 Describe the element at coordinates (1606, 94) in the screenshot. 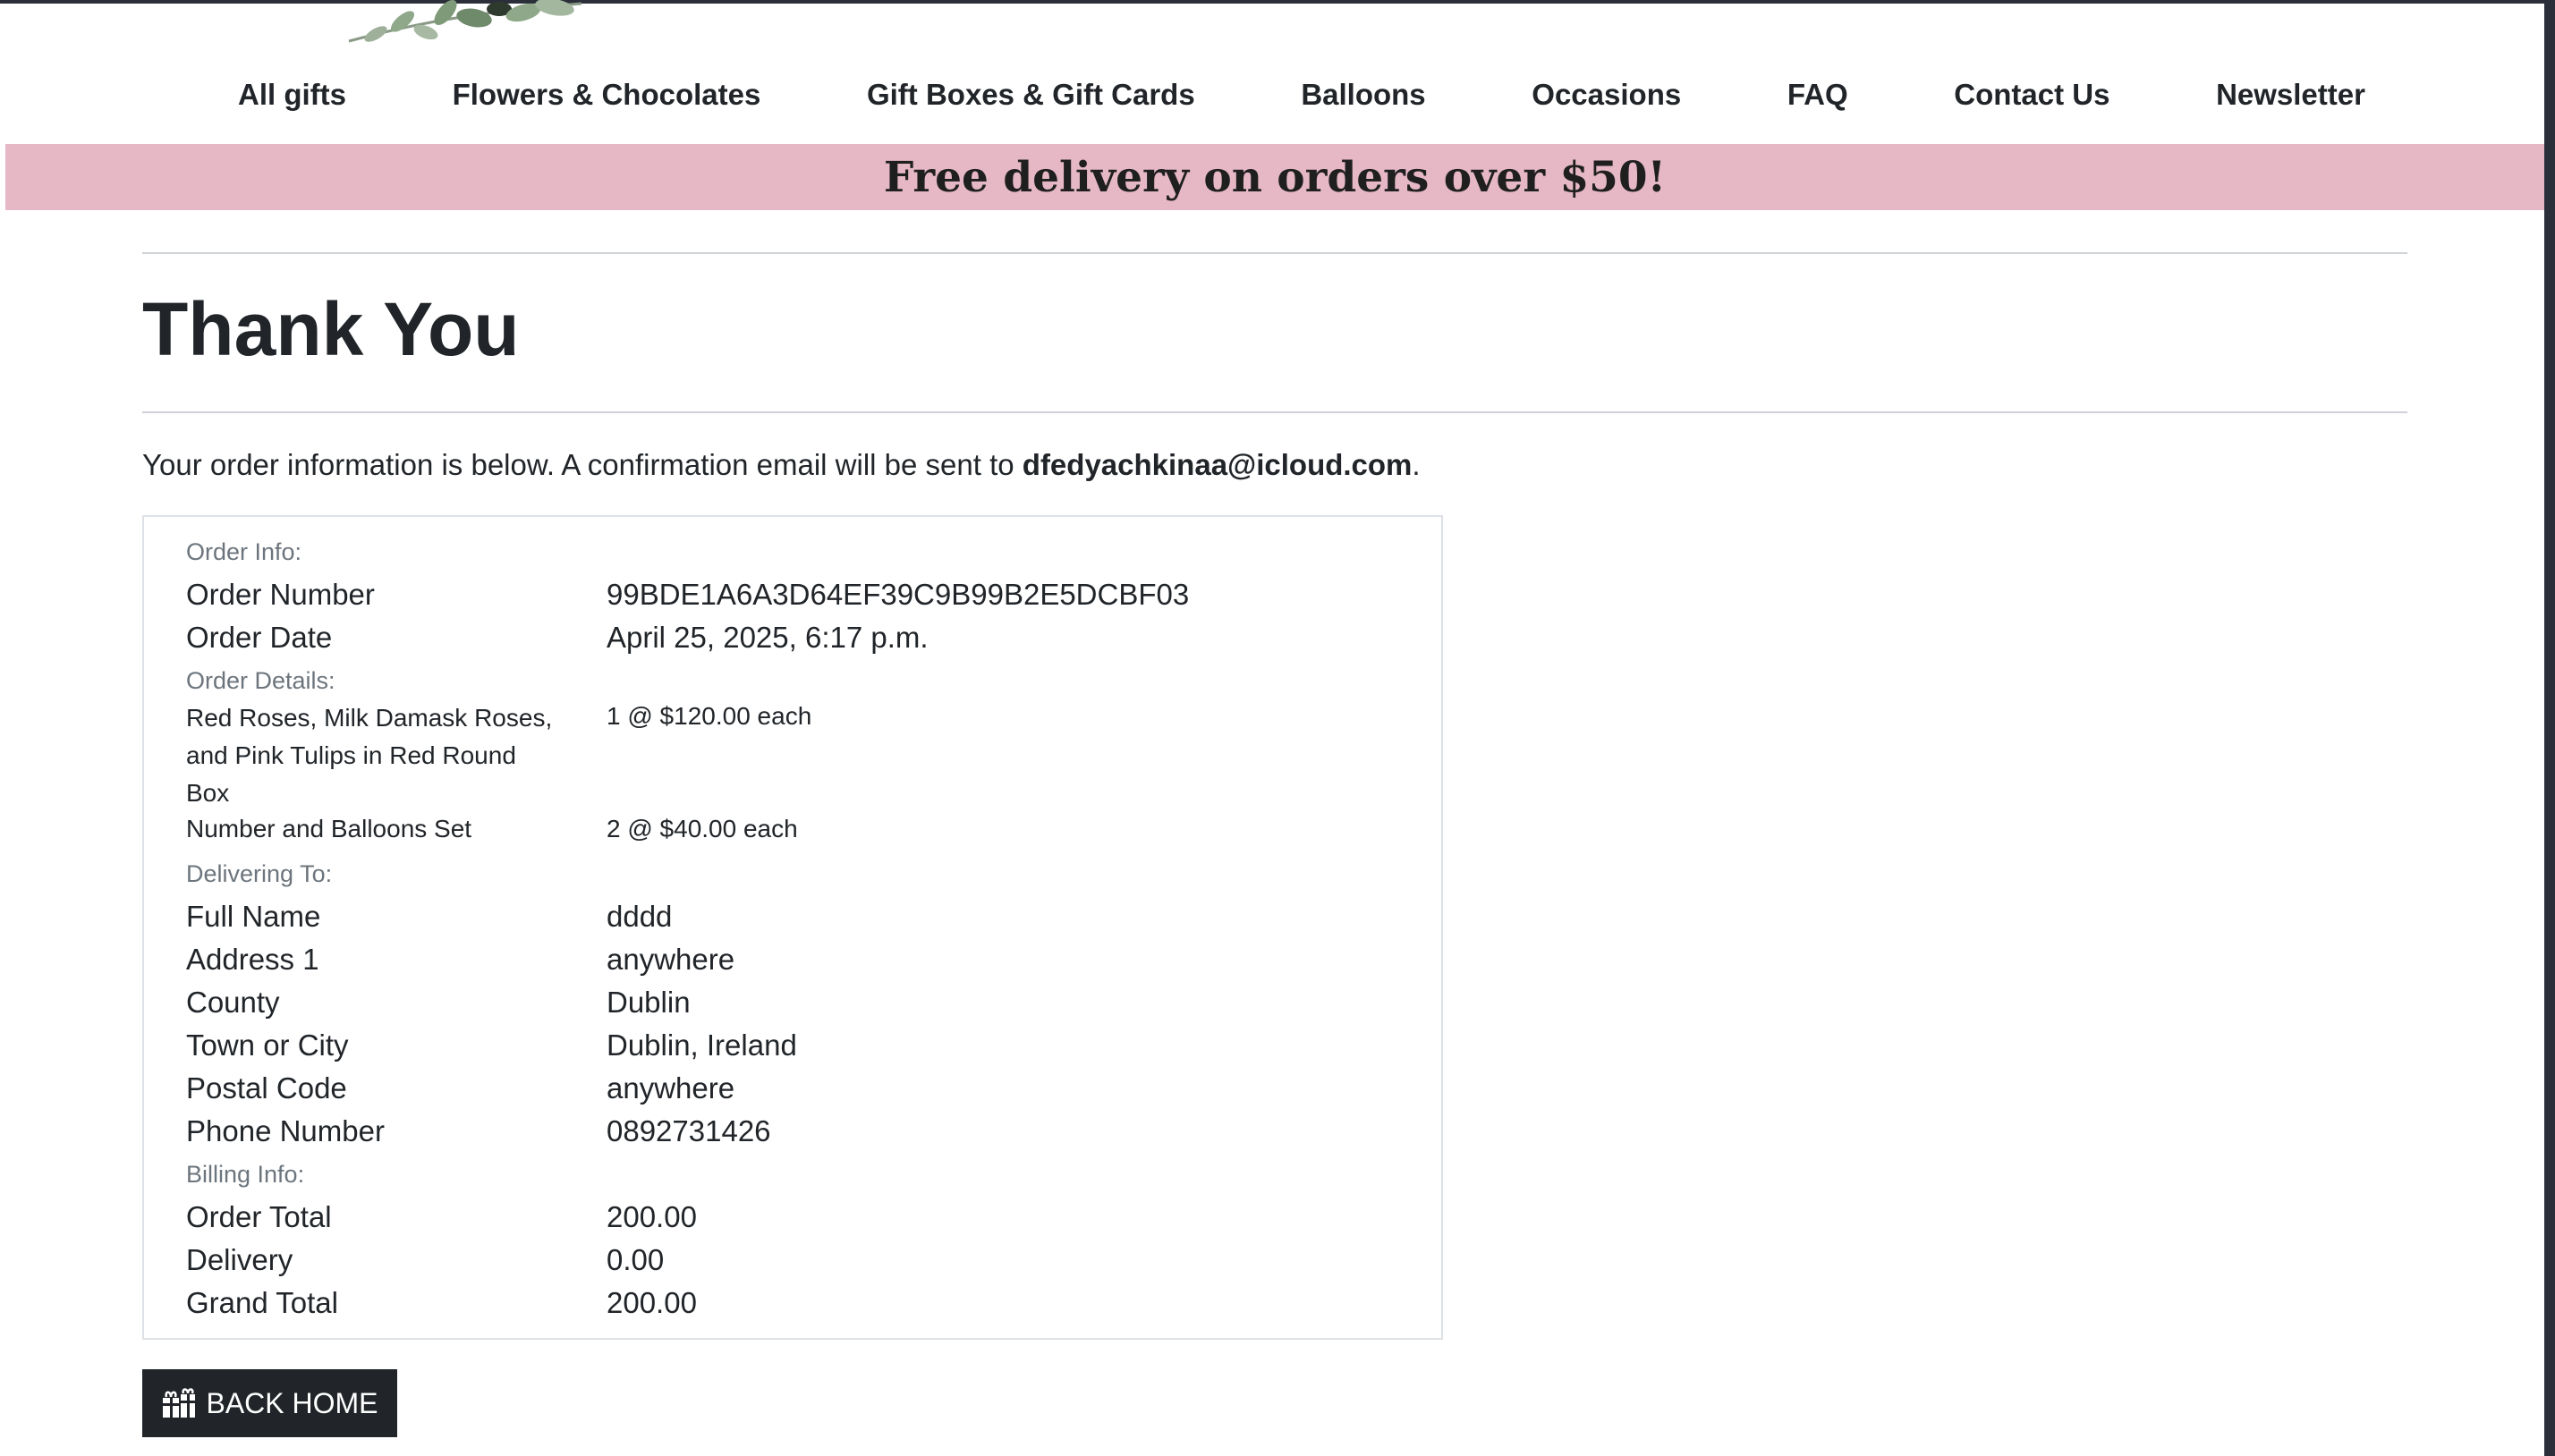

I see `nav-occasions: Occasions` at that location.